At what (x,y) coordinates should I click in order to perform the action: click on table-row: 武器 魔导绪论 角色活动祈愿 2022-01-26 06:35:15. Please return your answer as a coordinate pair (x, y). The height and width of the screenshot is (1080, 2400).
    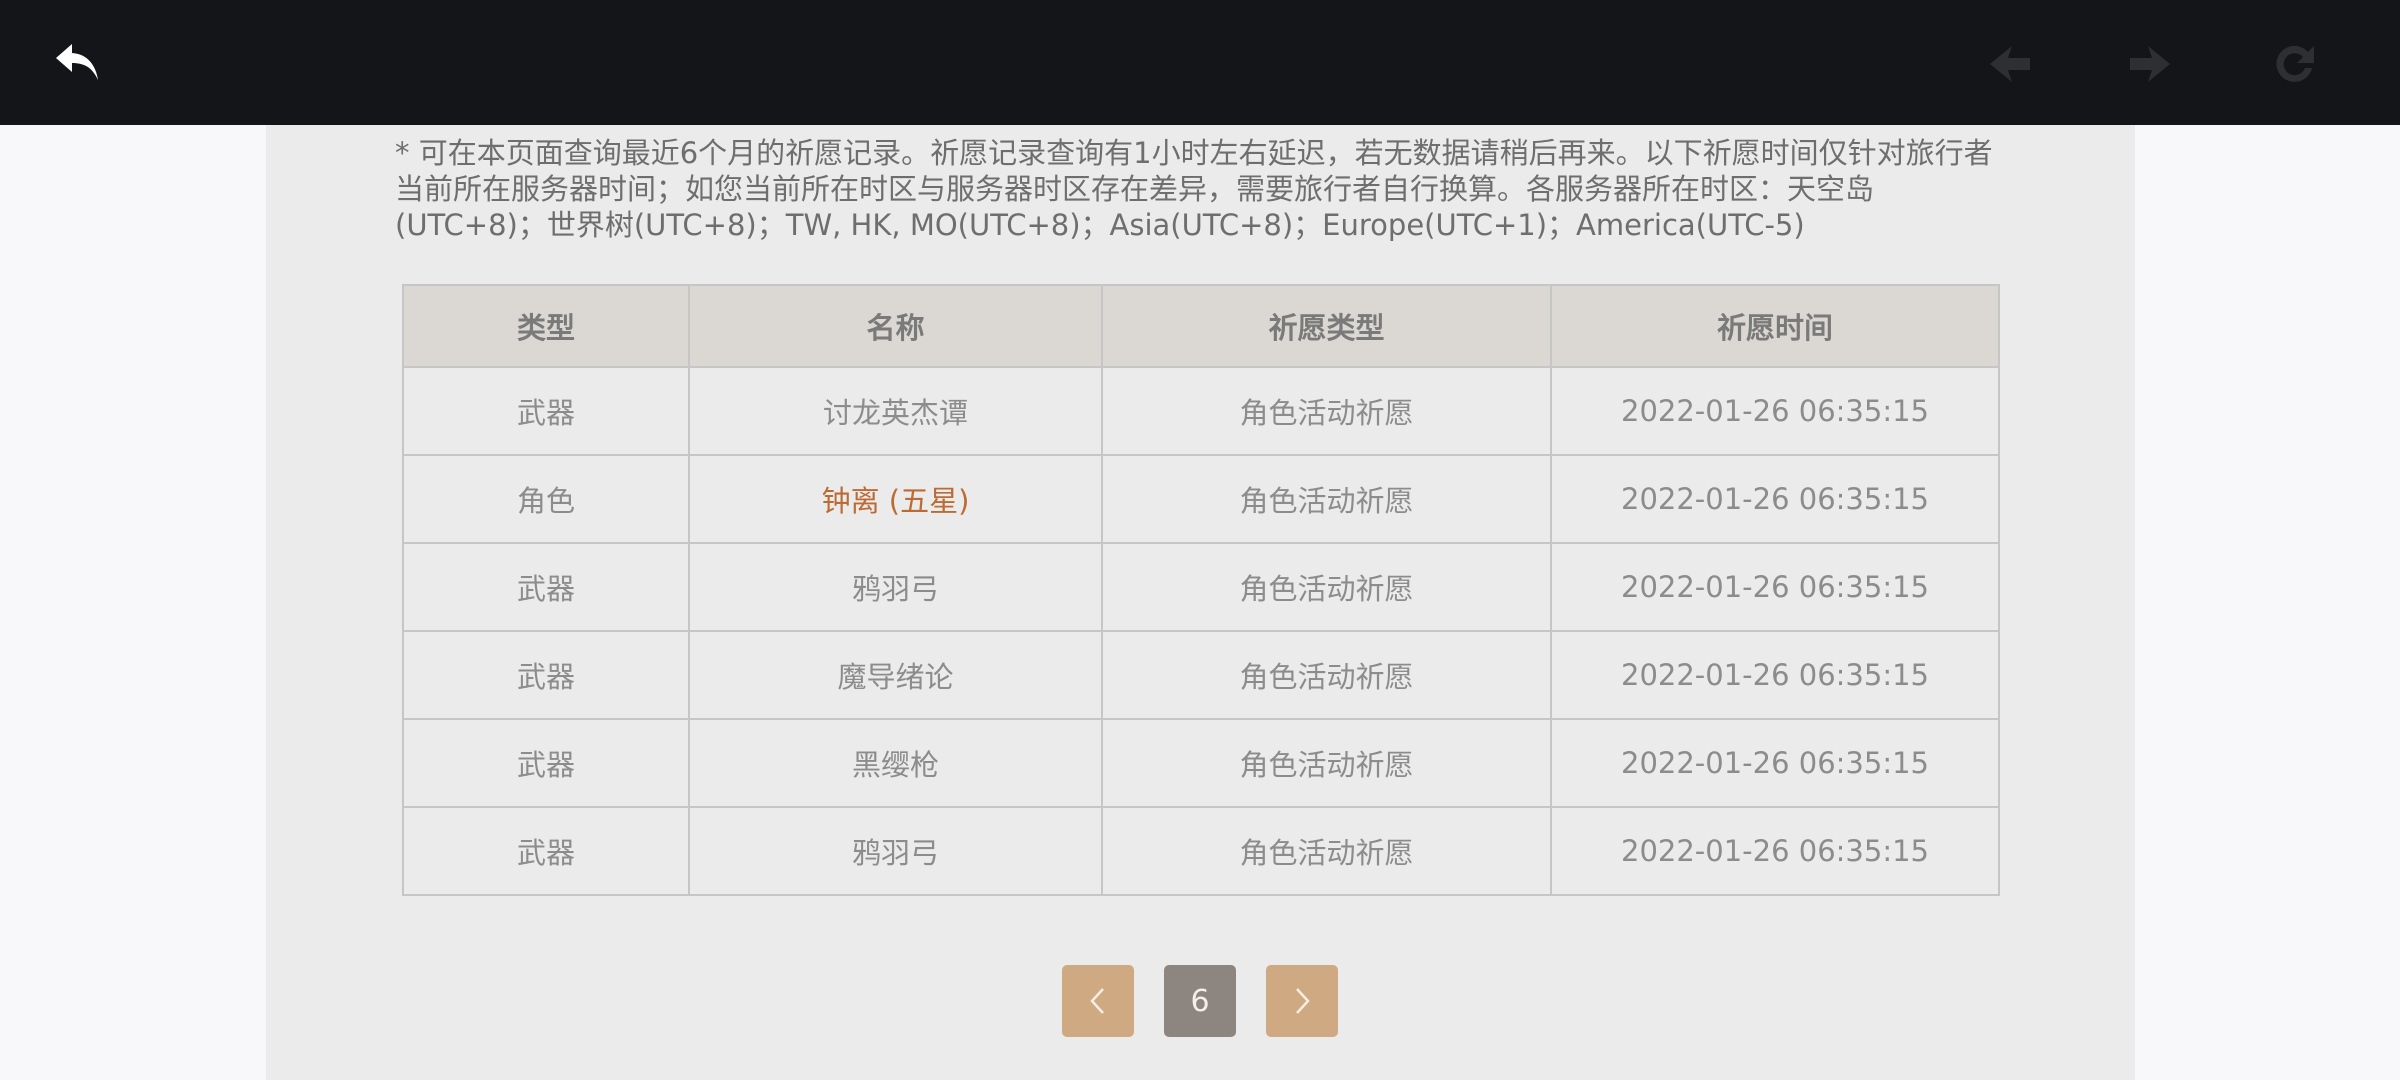
    Looking at the image, I should click on (1201, 675).